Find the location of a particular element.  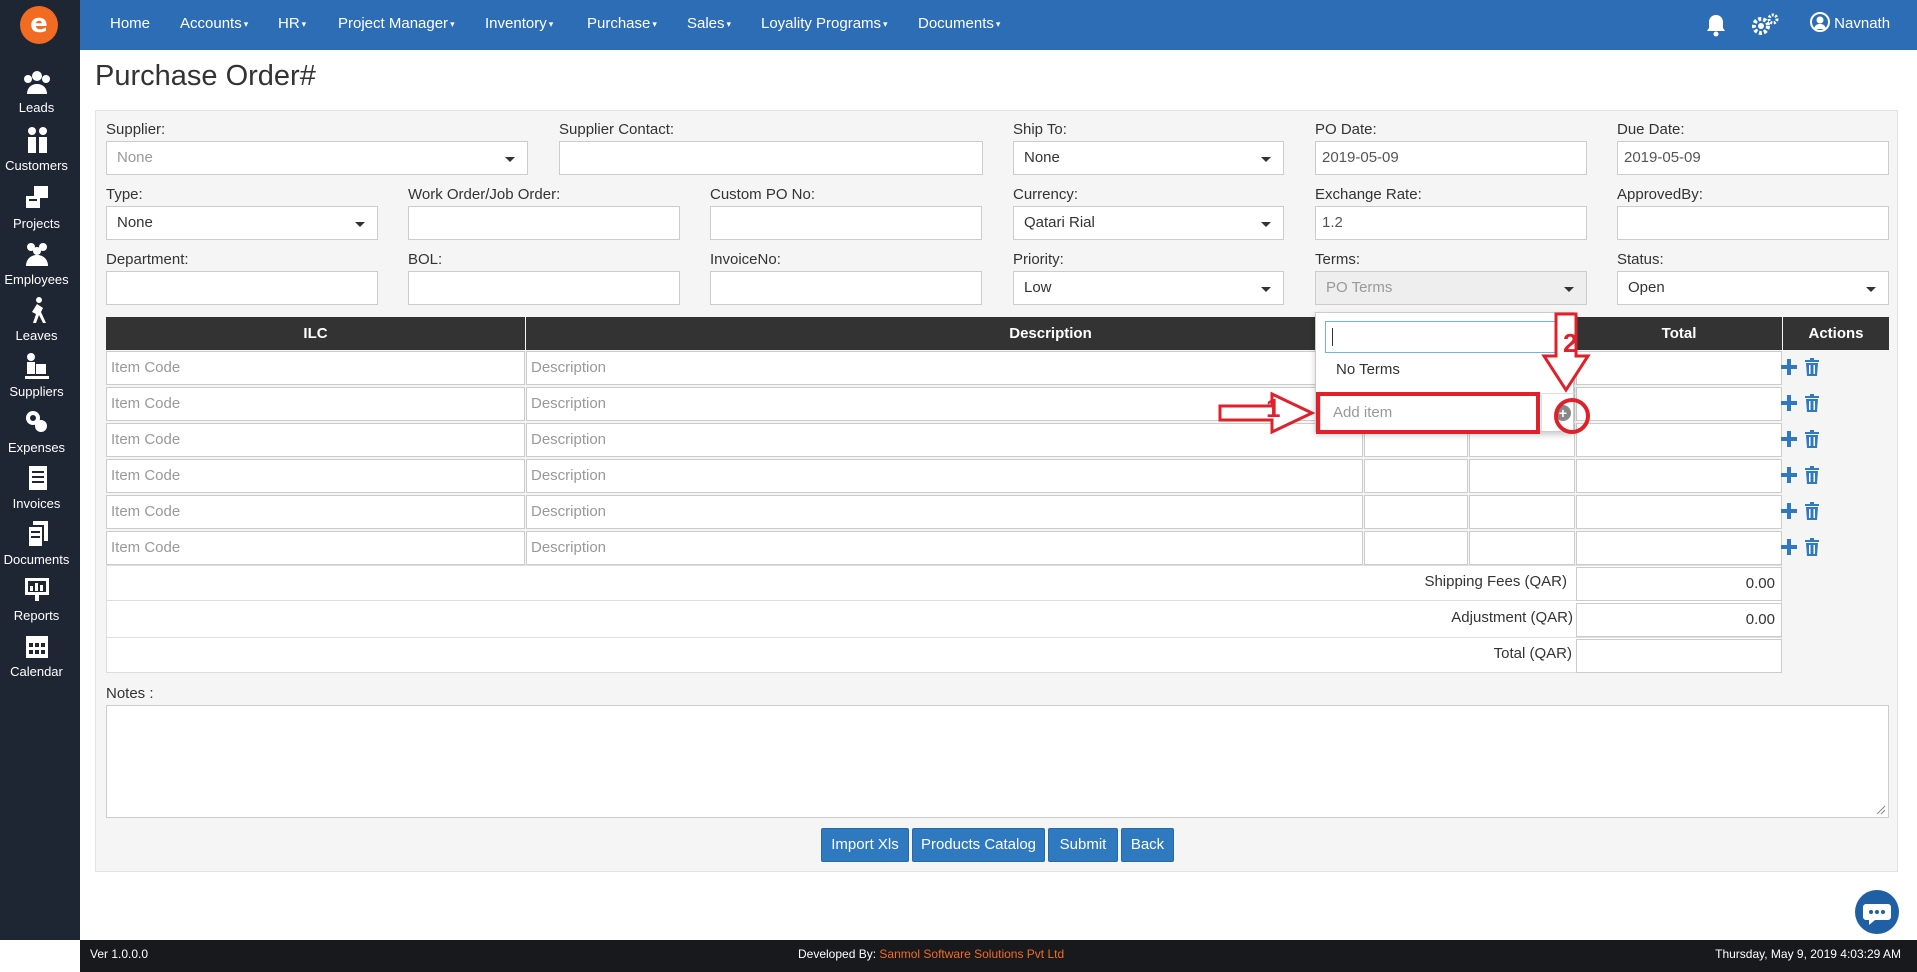

bol-label: BOL: is located at coordinates (425, 259).